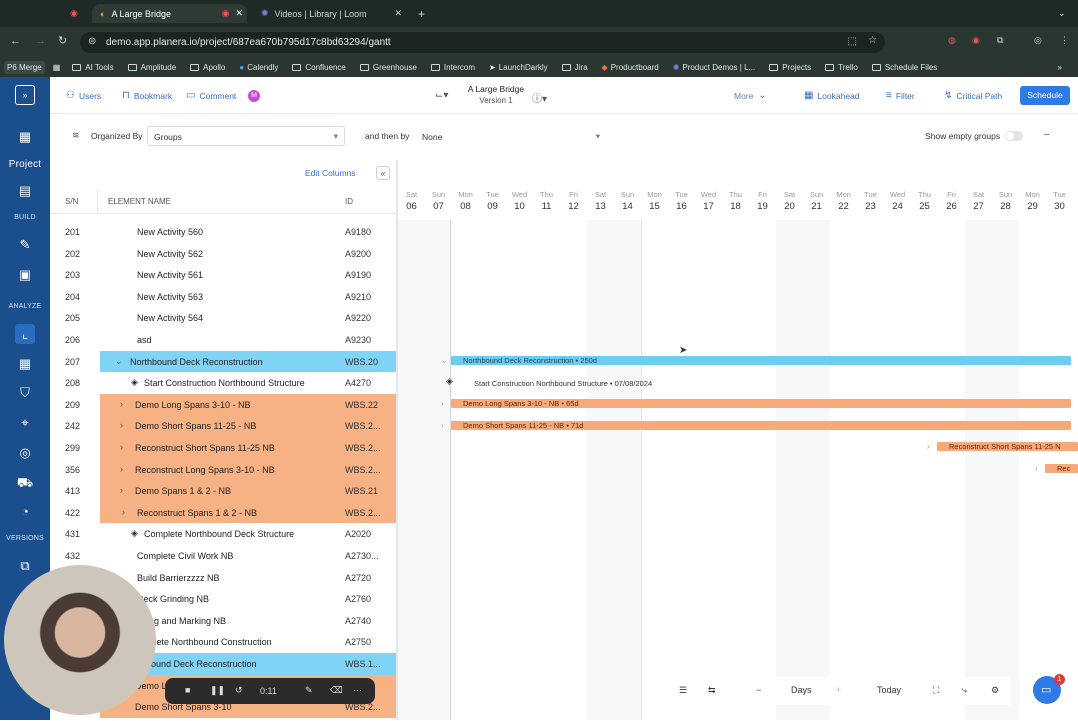 The image size is (1078, 721). I want to click on shield-icon: ⛉, so click(25, 393).